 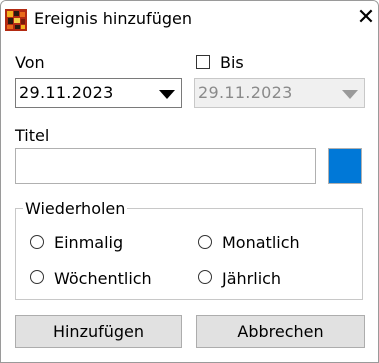 What do you see at coordinates (280, 331) in the screenshot?
I see `cancel-button: Abbrechen` at bounding box center [280, 331].